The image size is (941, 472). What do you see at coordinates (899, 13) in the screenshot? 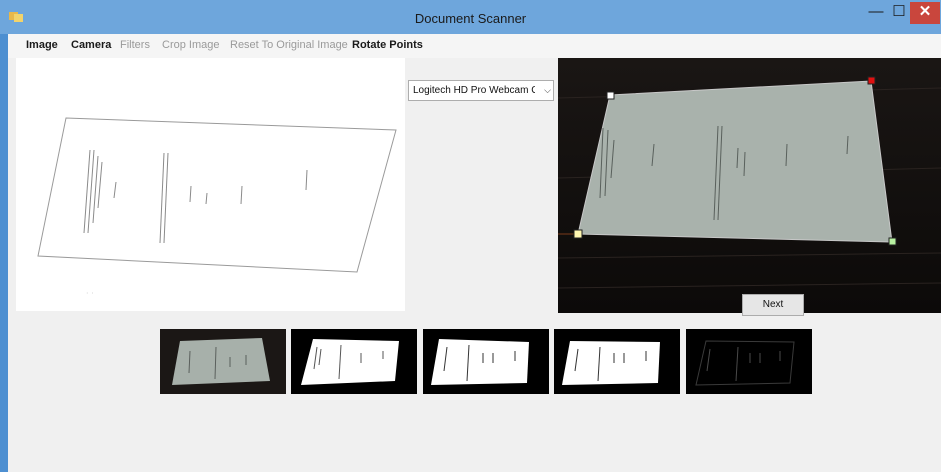
I see `maximize-button: ☐` at bounding box center [899, 13].